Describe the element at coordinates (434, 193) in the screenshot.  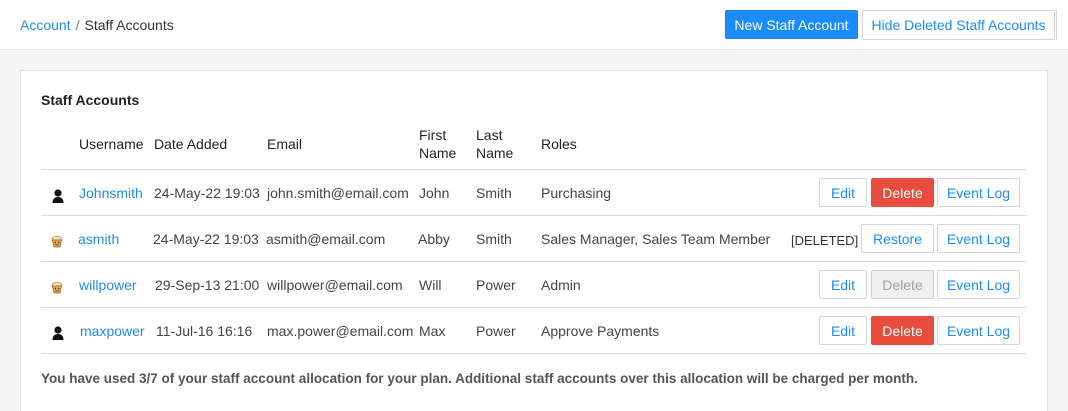
I see `first-name: John` at that location.